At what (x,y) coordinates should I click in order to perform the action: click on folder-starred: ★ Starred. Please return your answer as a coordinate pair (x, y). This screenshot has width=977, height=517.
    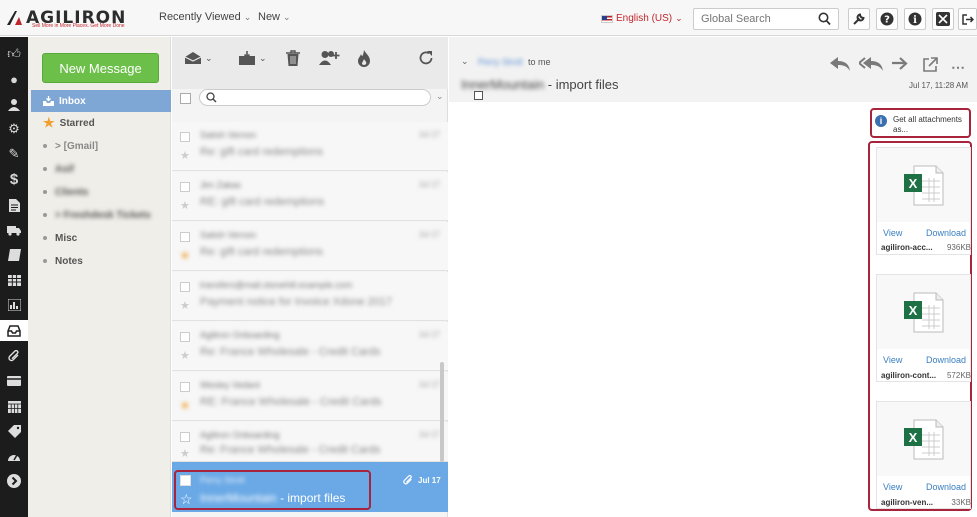
    Looking at the image, I should click on (101, 123).